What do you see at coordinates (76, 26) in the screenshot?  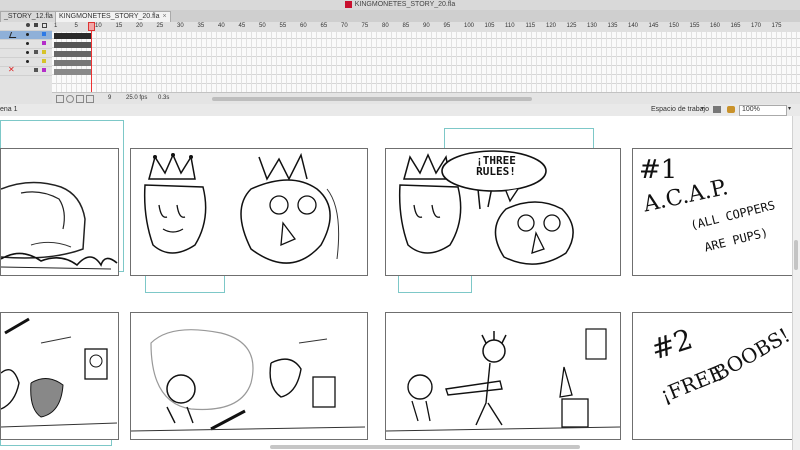 I see `frame-number: 5` at bounding box center [76, 26].